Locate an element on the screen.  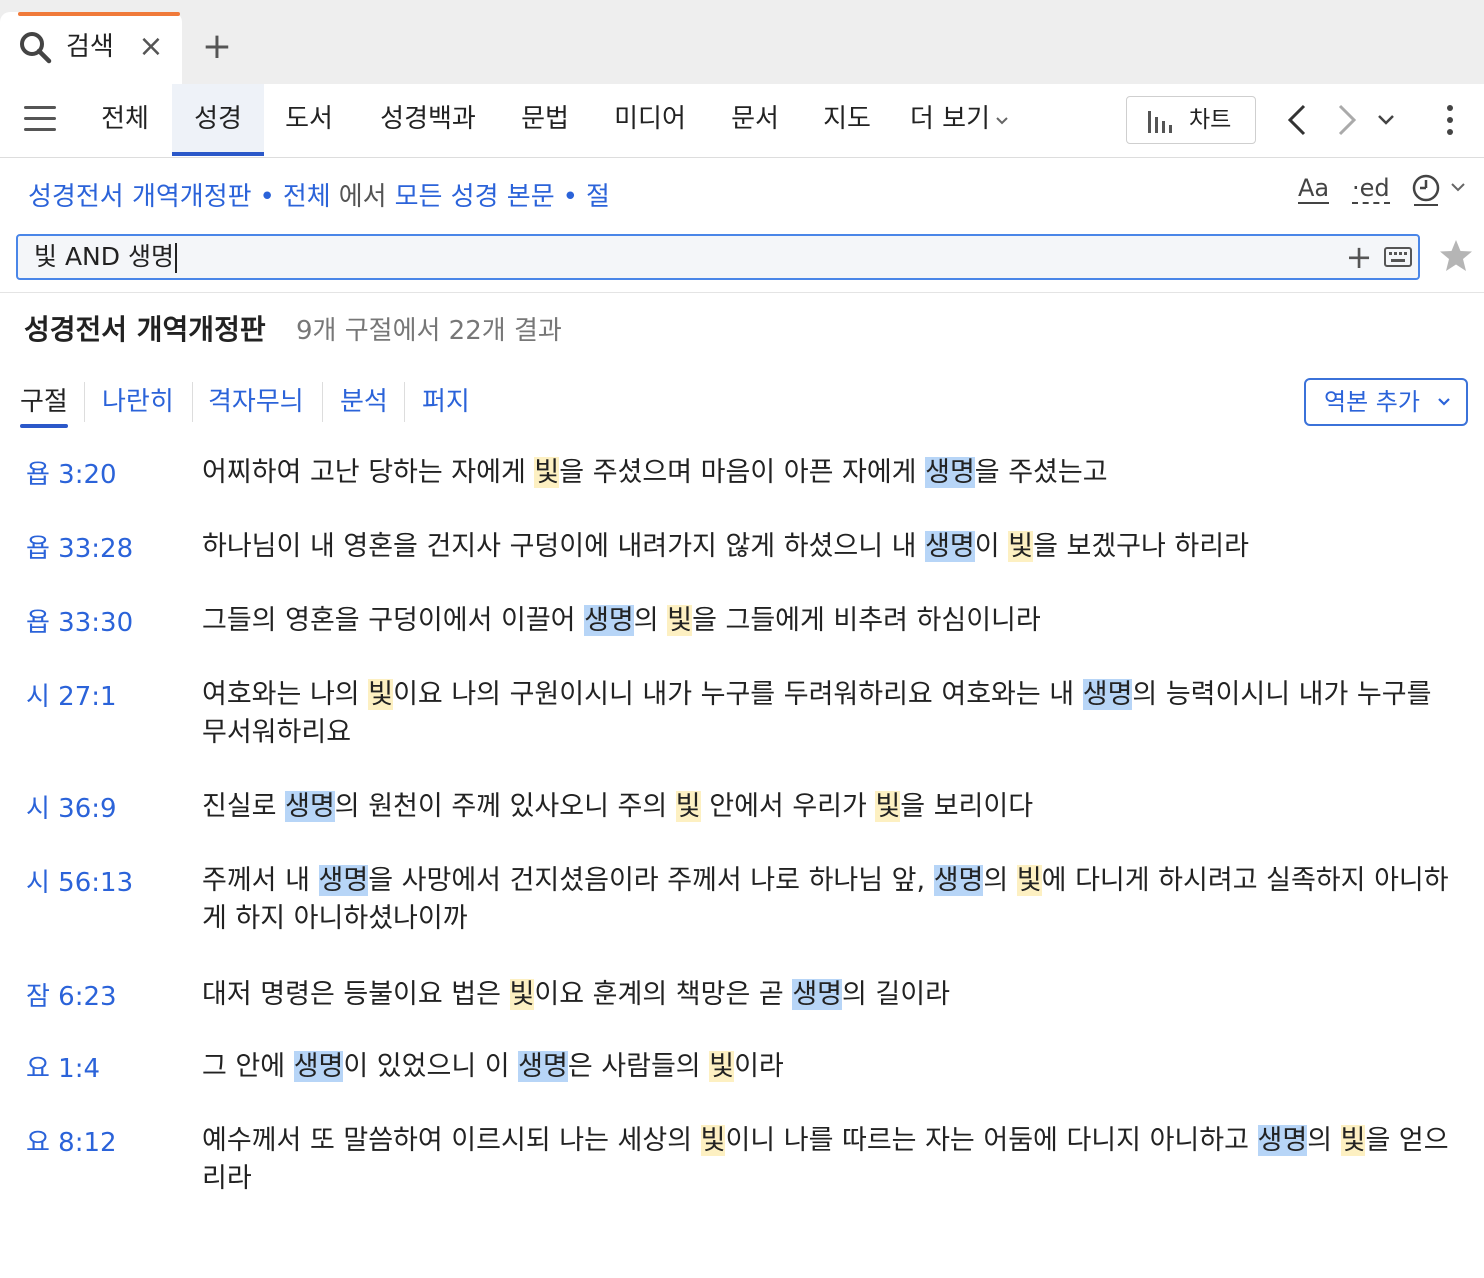
star-icon is located at coordinates (1456, 256).